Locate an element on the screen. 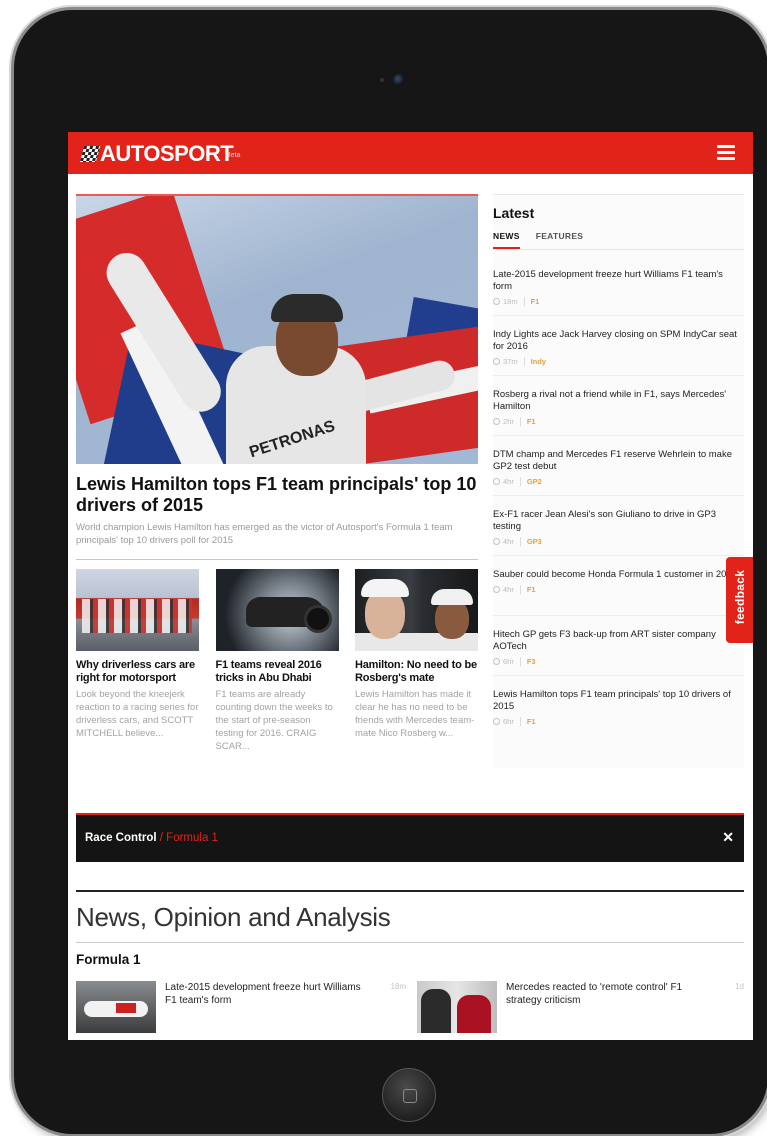 This screenshot has height=1136, width=767. feedback-label: feedback is located at coordinates (740, 597).